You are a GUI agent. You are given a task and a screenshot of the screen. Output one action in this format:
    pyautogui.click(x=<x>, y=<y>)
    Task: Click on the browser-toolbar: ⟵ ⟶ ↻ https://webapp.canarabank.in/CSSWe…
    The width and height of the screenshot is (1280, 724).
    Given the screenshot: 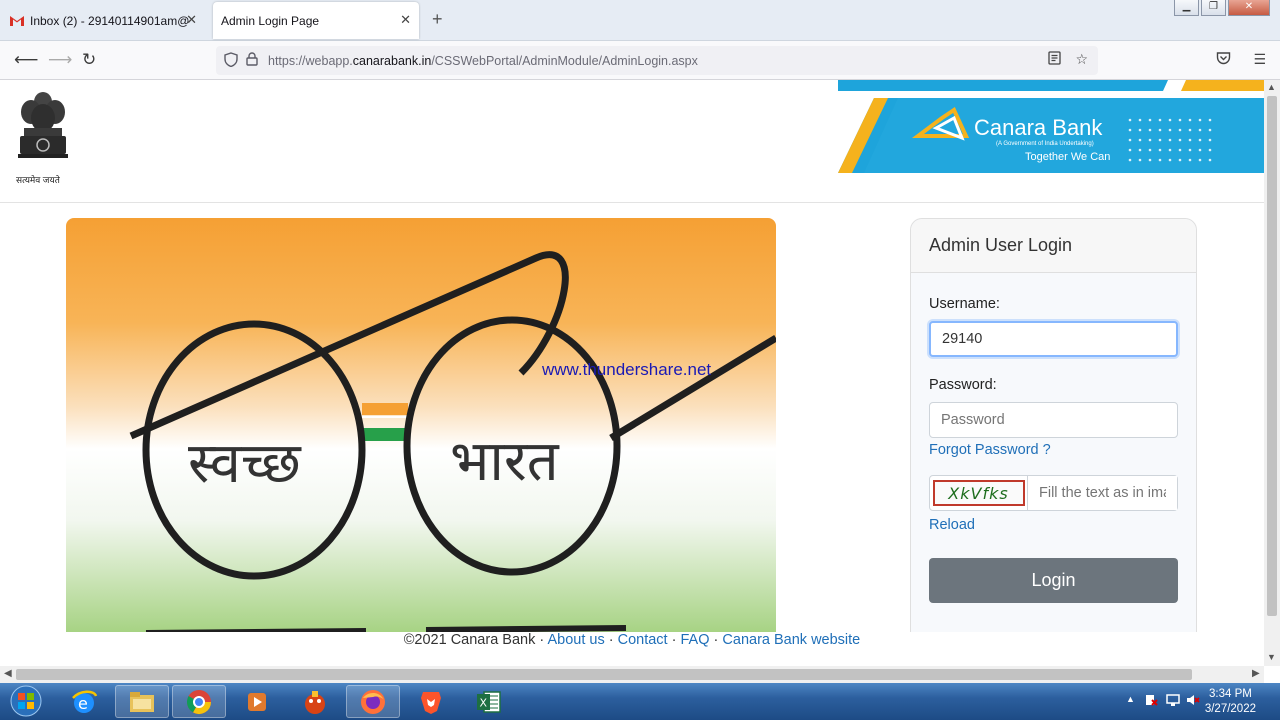 What is the action you would take?
    pyautogui.click(x=640, y=60)
    